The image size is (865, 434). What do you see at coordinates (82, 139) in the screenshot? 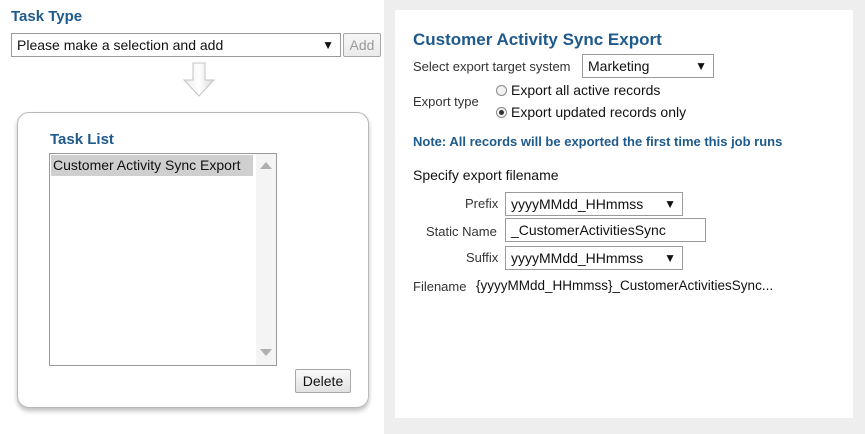
I see `task-list-title: Task List` at bounding box center [82, 139].